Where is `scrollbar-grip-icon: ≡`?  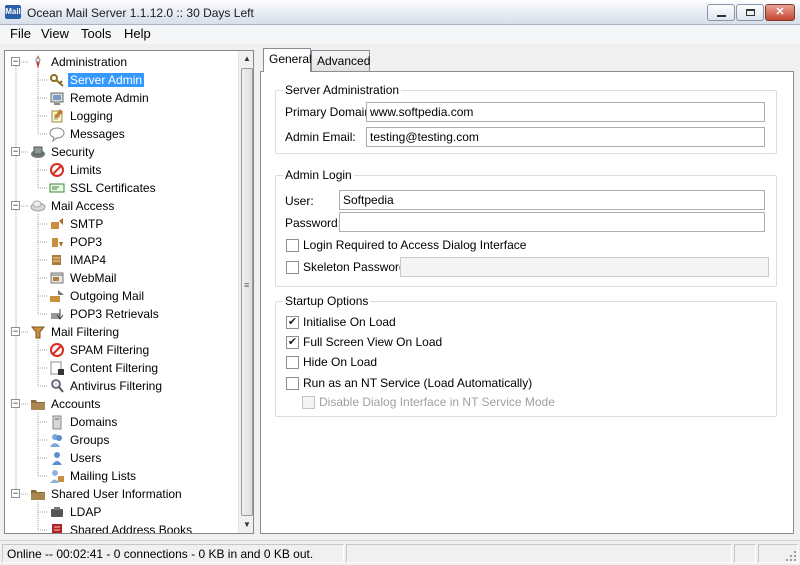 scrollbar-grip-icon: ≡ is located at coordinates (247, 285).